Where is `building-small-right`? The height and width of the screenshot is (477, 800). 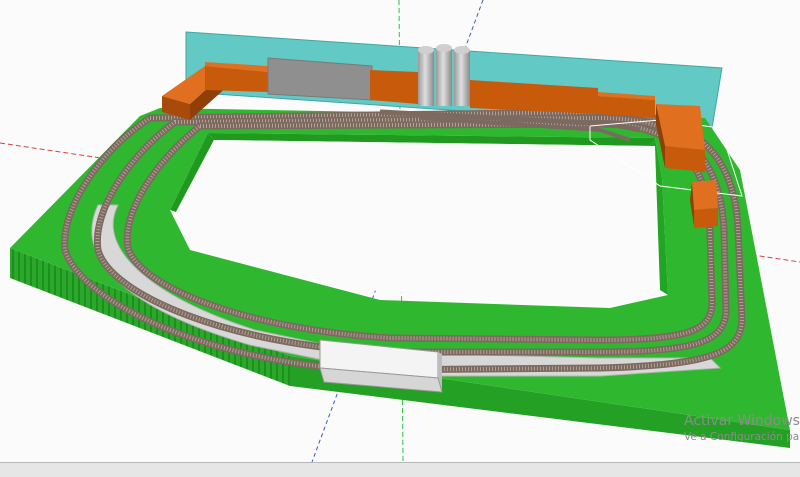
building-small-right is located at coordinates (704, 204).